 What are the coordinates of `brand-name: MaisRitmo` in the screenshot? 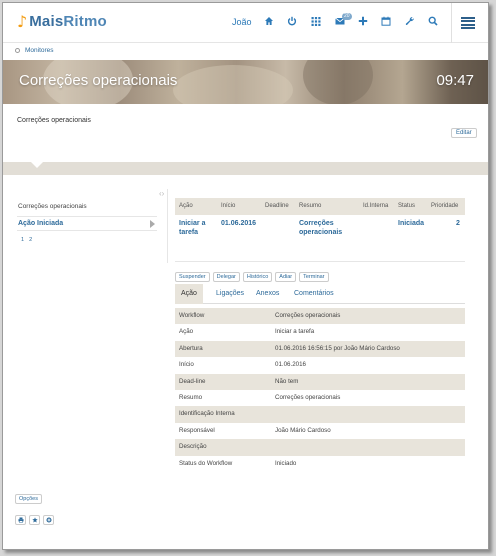 It's located at (68, 21).